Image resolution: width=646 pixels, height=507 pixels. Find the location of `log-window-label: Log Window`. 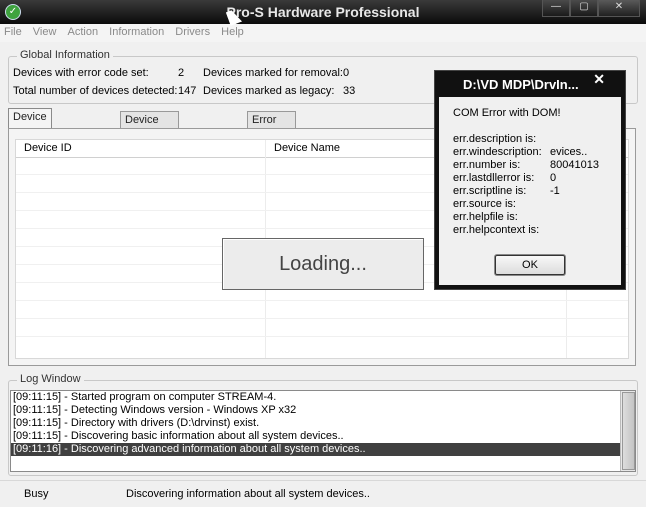

log-window-label: Log Window is located at coordinates (50, 379).